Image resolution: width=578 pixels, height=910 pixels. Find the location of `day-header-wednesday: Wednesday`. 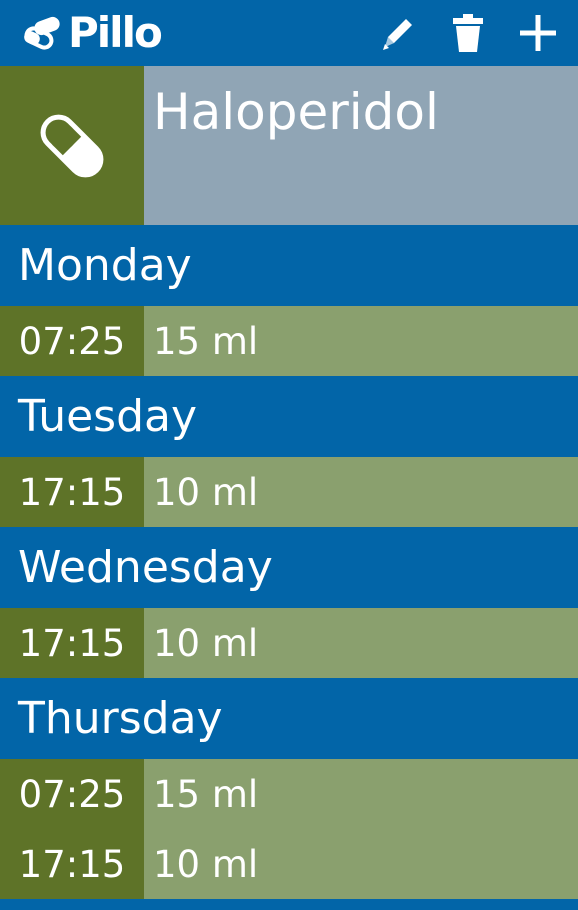

day-header-wednesday: Wednesday is located at coordinates (289, 567).